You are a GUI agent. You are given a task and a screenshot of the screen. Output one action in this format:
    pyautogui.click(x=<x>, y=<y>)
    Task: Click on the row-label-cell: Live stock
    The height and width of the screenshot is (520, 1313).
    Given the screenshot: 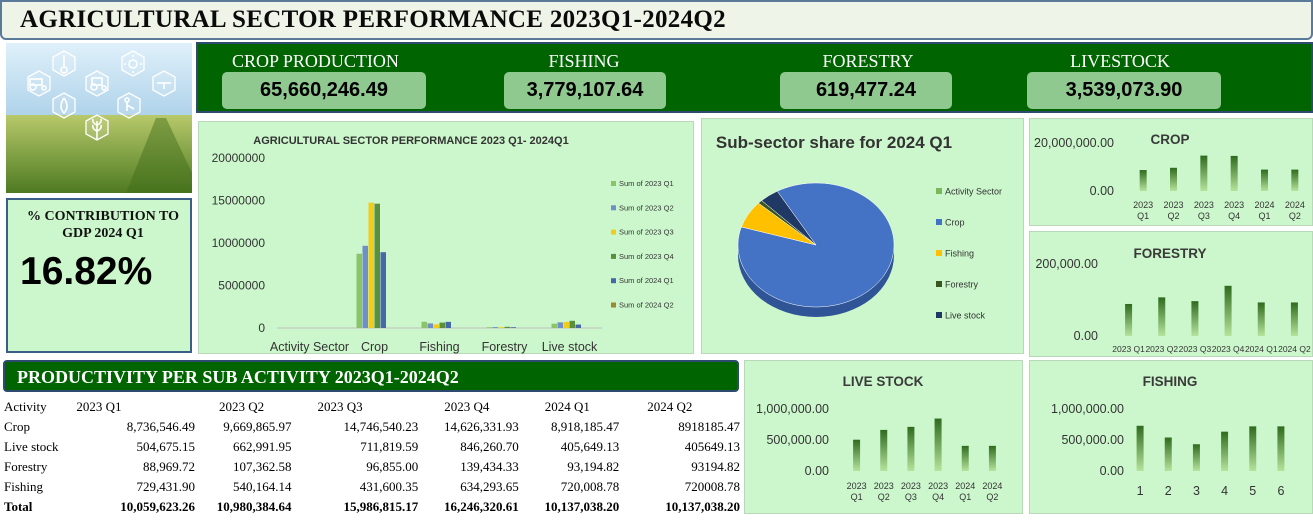 What is the action you would take?
    pyautogui.click(x=31, y=446)
    